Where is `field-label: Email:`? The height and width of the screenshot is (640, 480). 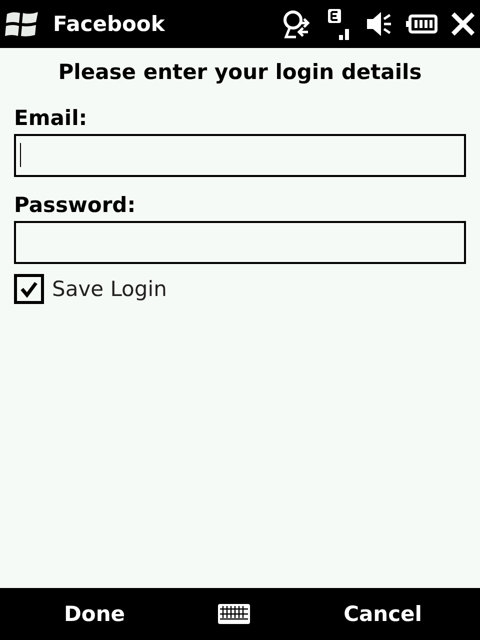
field-label: Email: is located at coordinates (51, 118).